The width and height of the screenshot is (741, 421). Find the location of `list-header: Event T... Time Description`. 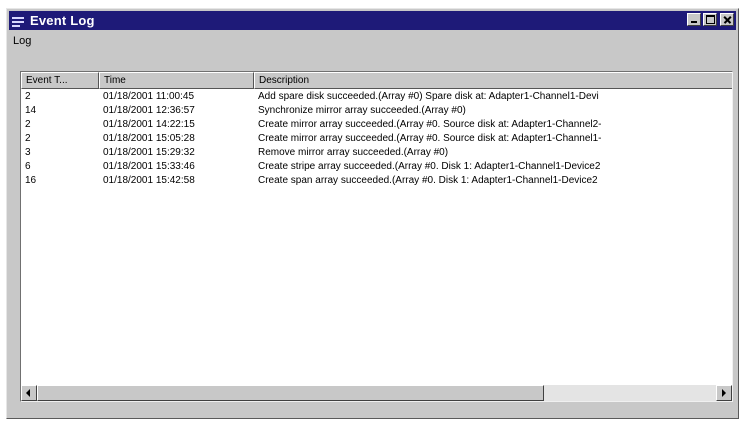

list-header: Event T... Time Description is located at coordinates (376, 80).